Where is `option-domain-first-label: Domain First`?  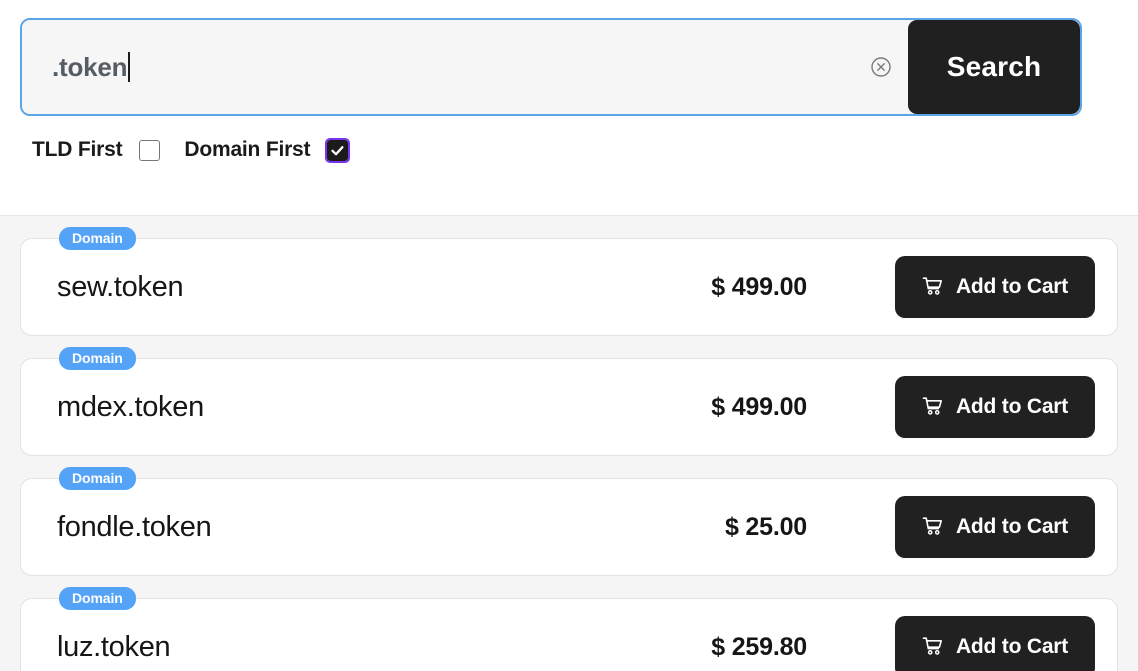
option-domain-first-label: Domain First is located at coordinates (247, 149).